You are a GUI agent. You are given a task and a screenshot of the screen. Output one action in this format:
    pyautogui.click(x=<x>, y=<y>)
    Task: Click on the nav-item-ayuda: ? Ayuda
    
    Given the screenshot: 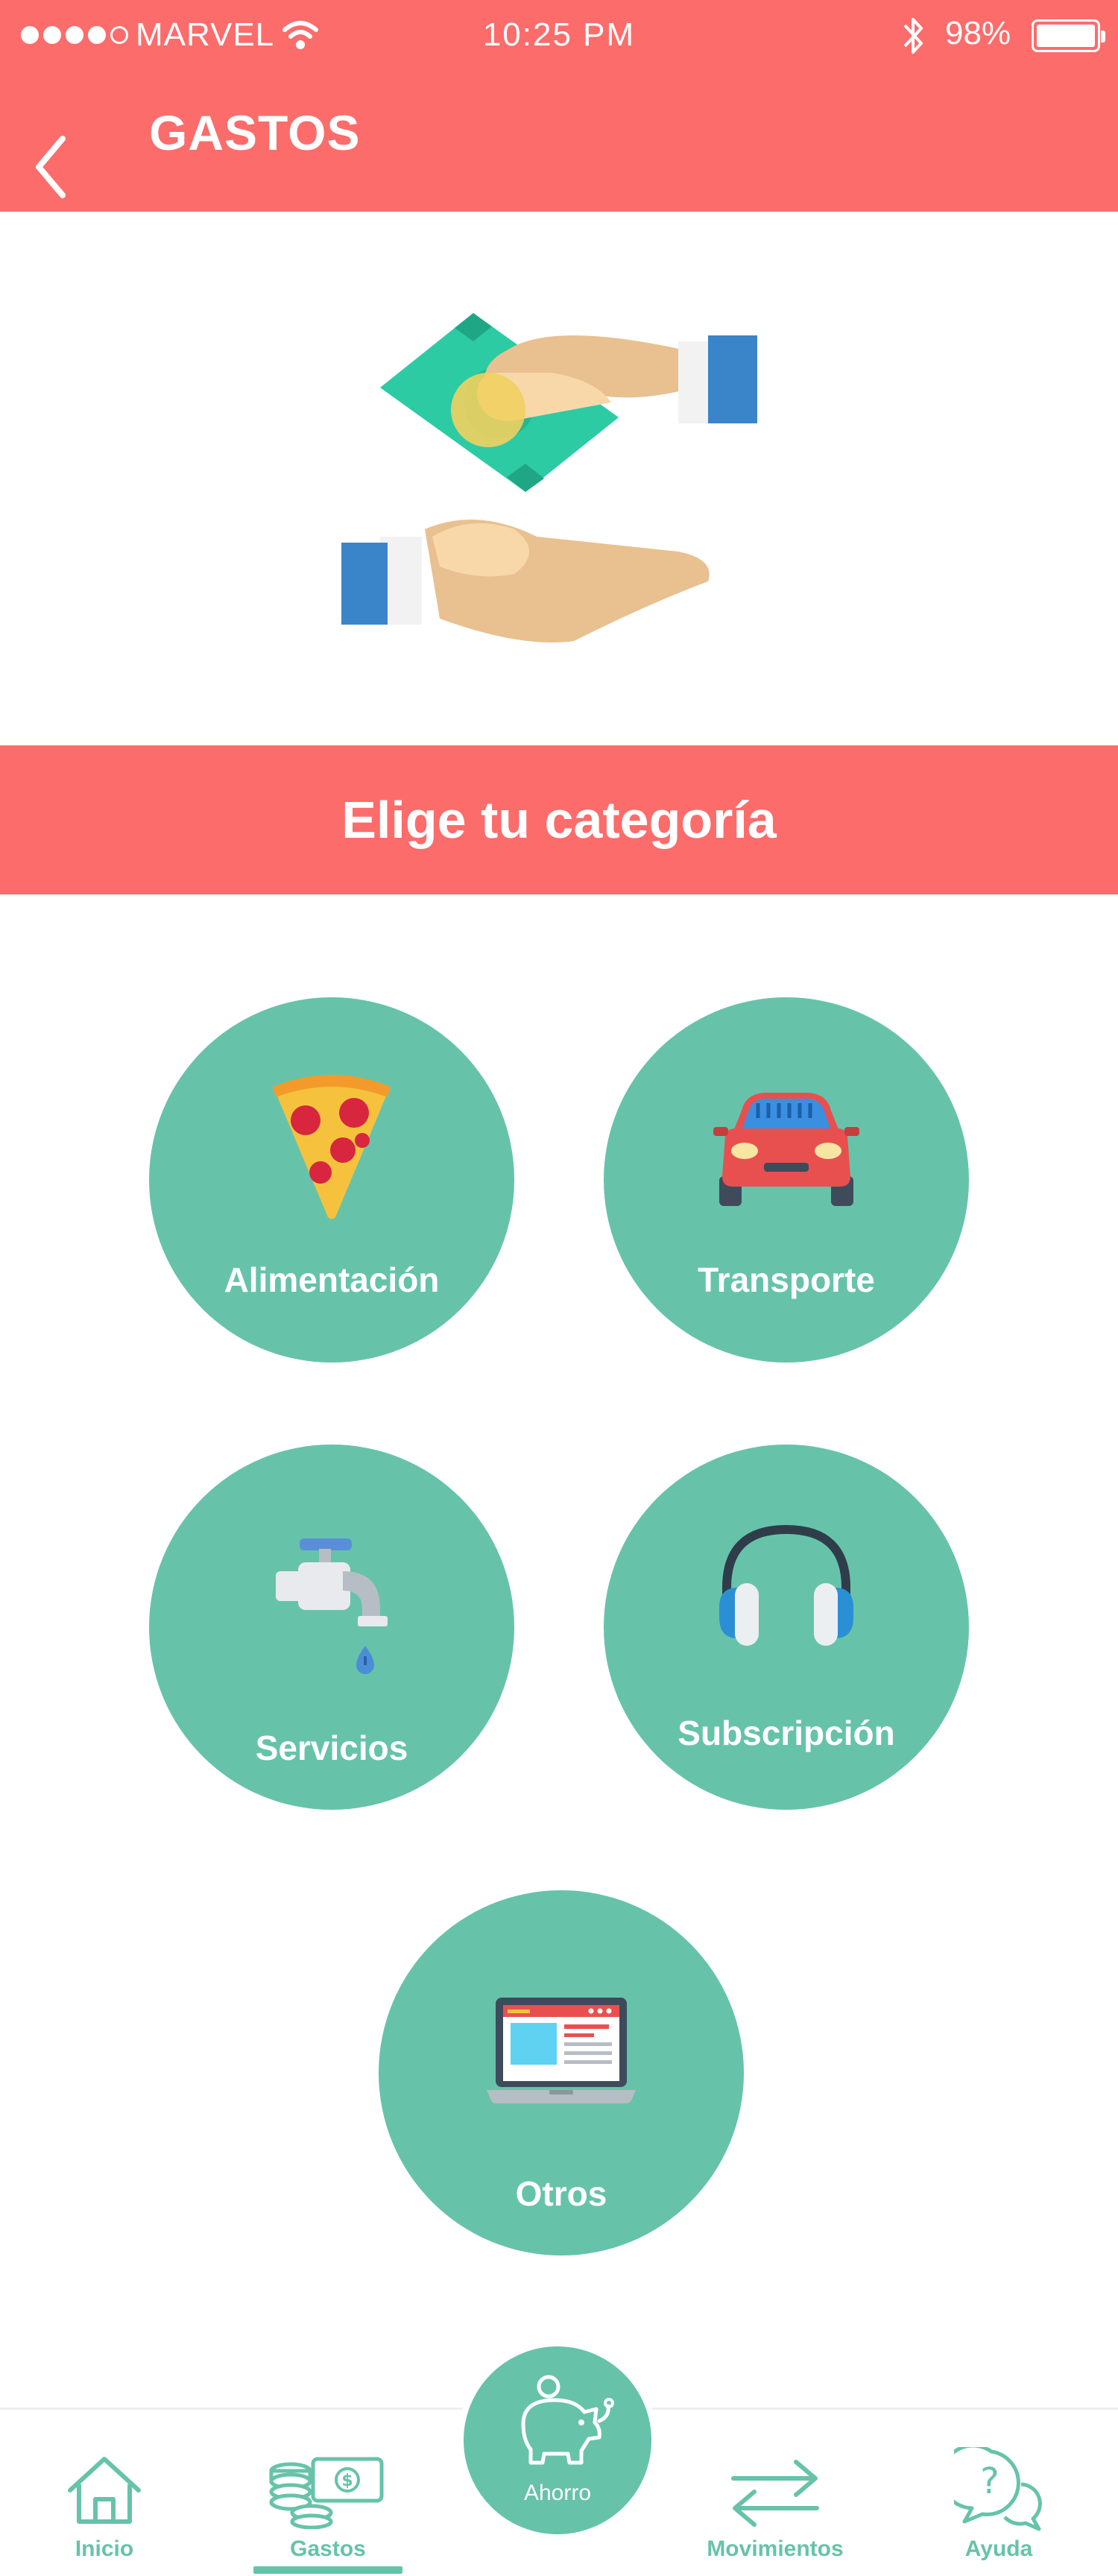 What is the action you would take?
    pyautogui.click(x=998, y=2493)
    